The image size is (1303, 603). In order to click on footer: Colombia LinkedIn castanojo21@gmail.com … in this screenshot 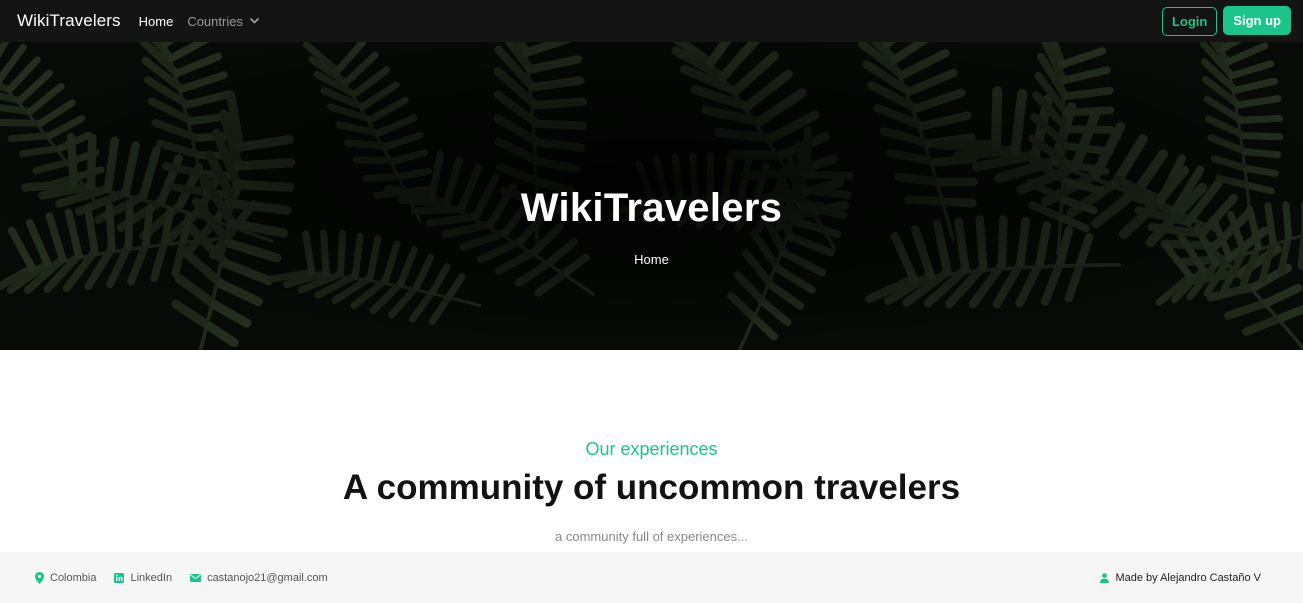, I will do `click(651, 577)`.